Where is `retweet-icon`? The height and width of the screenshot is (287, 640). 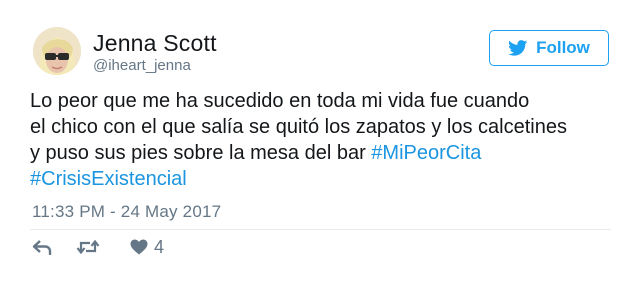 retweet-icon is located at coordinates (88, 247).